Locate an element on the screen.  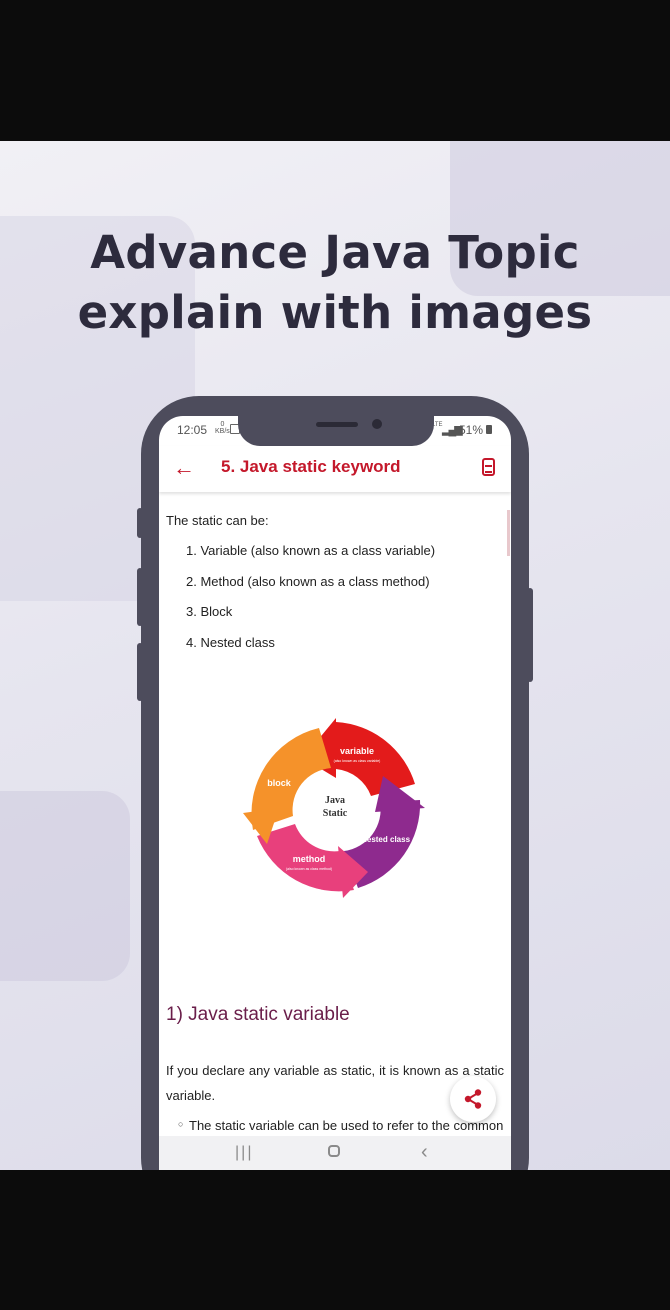
headline-line-2: explain with images is located at coordinates (335, 312).